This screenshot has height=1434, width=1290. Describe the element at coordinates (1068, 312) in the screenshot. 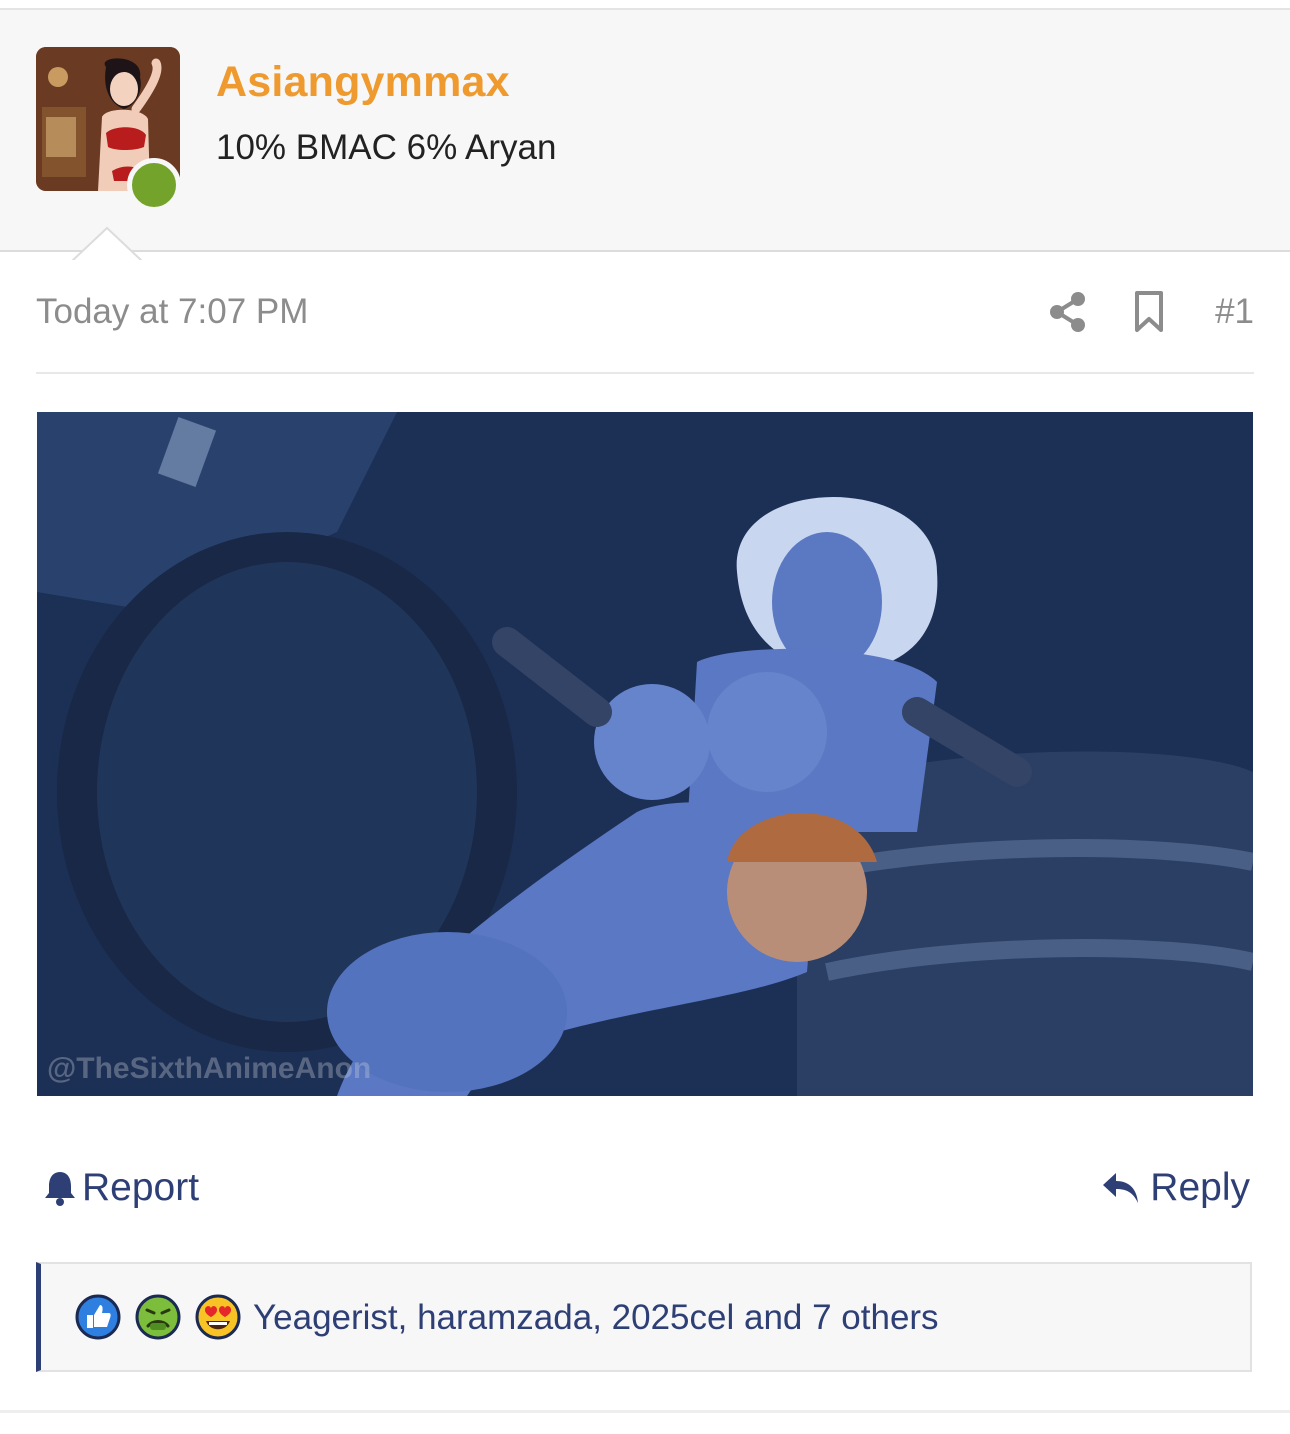

I see `share-icon` at that location.